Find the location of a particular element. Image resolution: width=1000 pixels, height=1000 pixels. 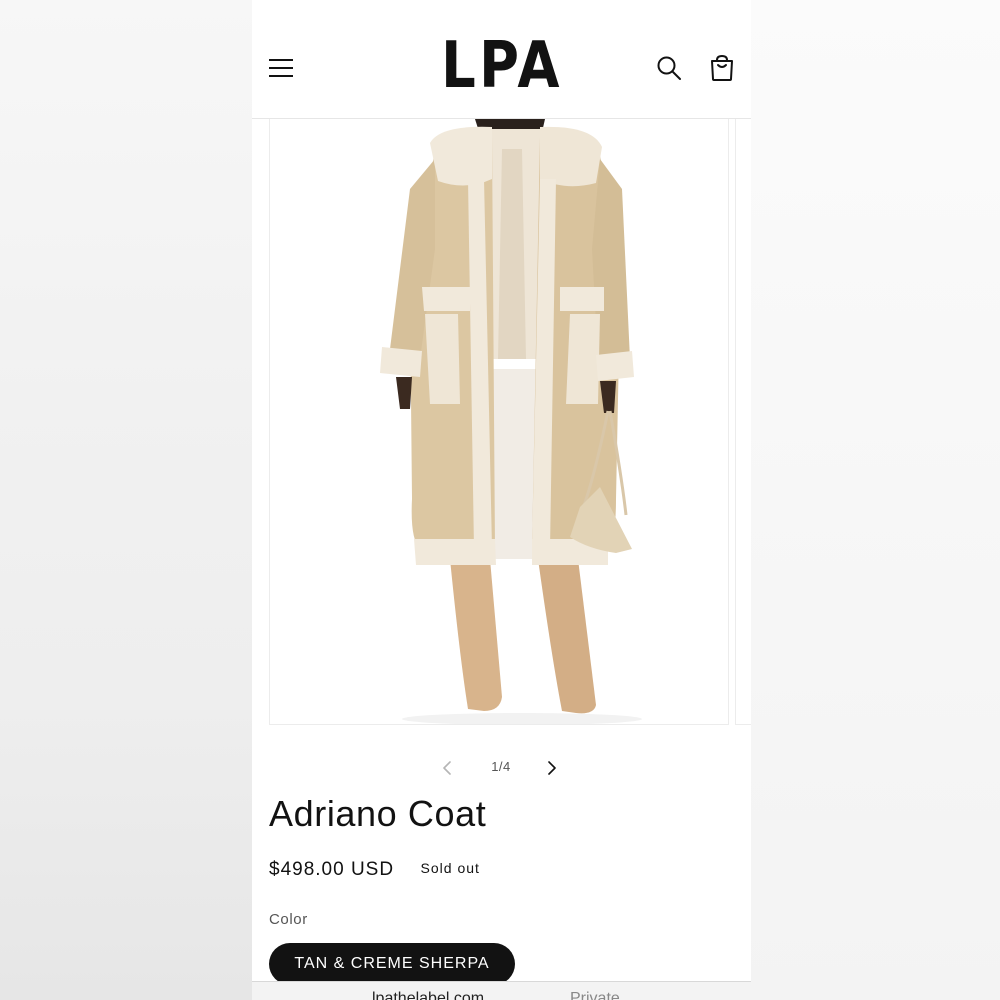

product-title: Adriano Coat is located at coordinates (378, 813).